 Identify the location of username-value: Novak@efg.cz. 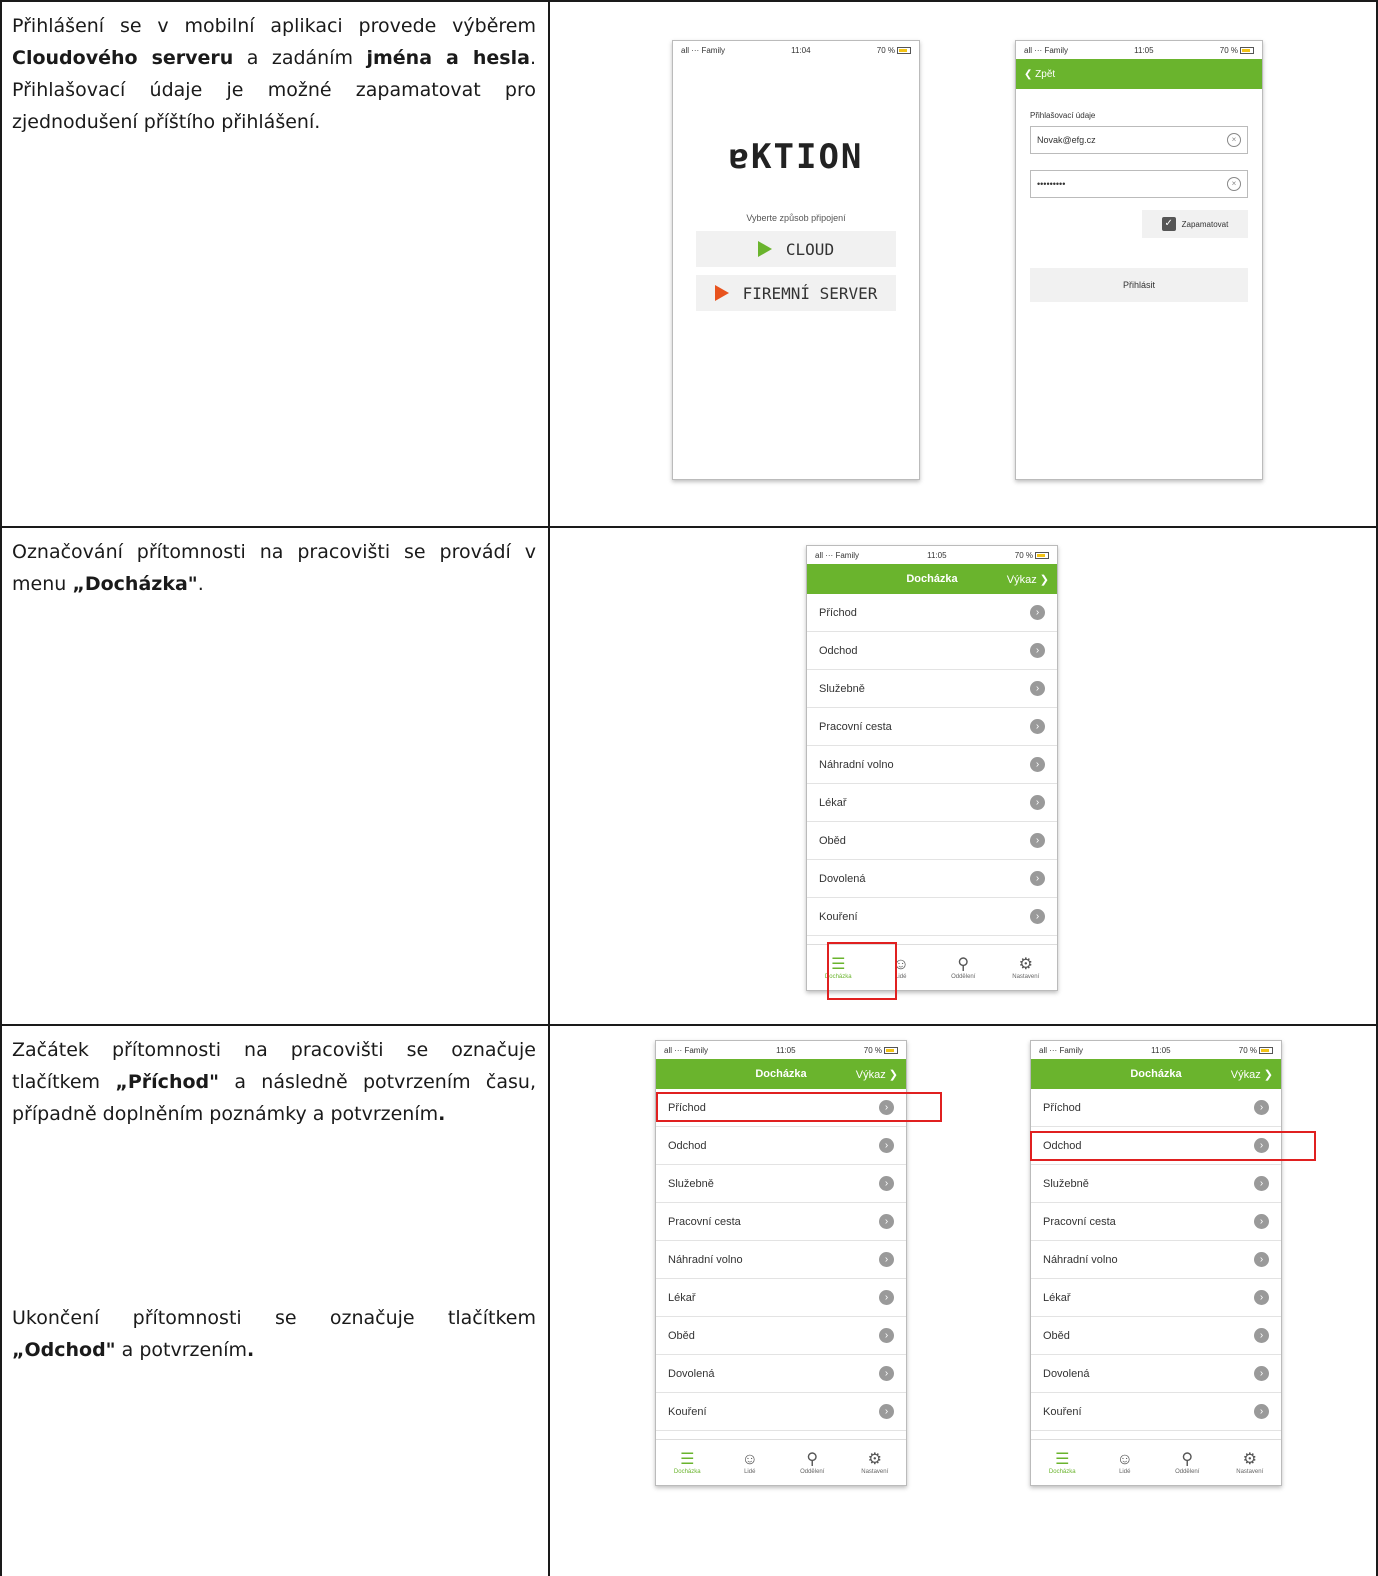
(1066, 140).